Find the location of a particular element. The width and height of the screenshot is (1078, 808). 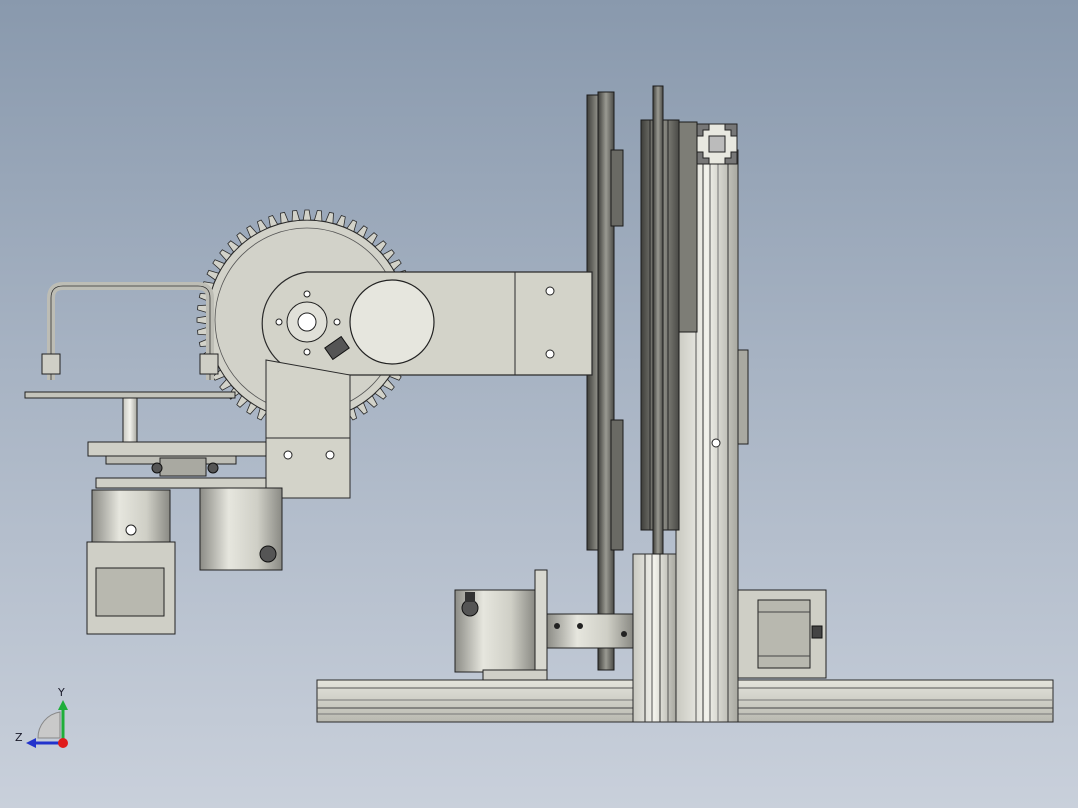

triad-graphic is located at coordinates (47, 724).